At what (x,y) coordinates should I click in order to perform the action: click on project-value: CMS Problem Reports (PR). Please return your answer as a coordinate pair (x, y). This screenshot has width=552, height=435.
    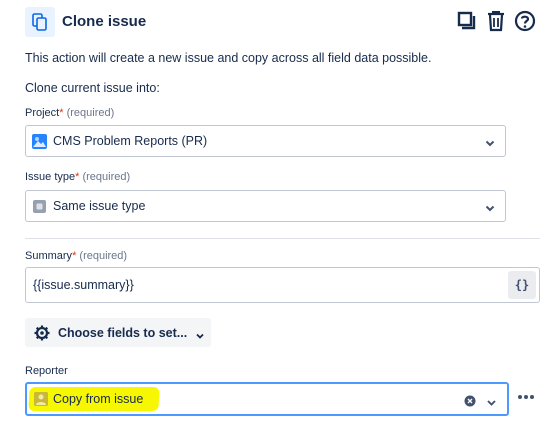
    Looking at the image, I should click on (130, 141).